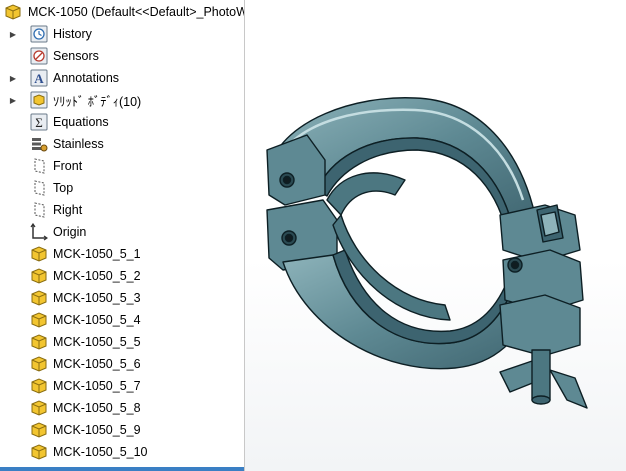  I want to click on tree-item: Front, so click(122, 166).